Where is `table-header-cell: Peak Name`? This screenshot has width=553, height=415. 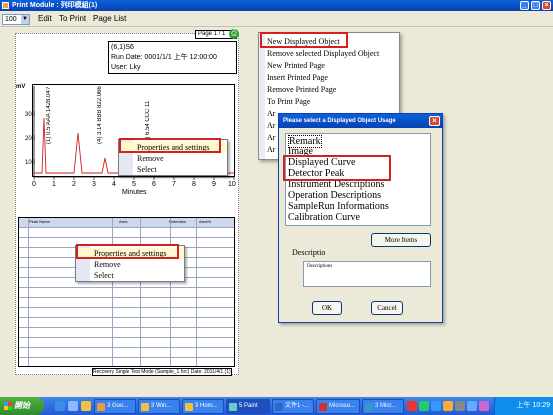
table-header-cell: Peak Name is located at coordinates (39, 221).